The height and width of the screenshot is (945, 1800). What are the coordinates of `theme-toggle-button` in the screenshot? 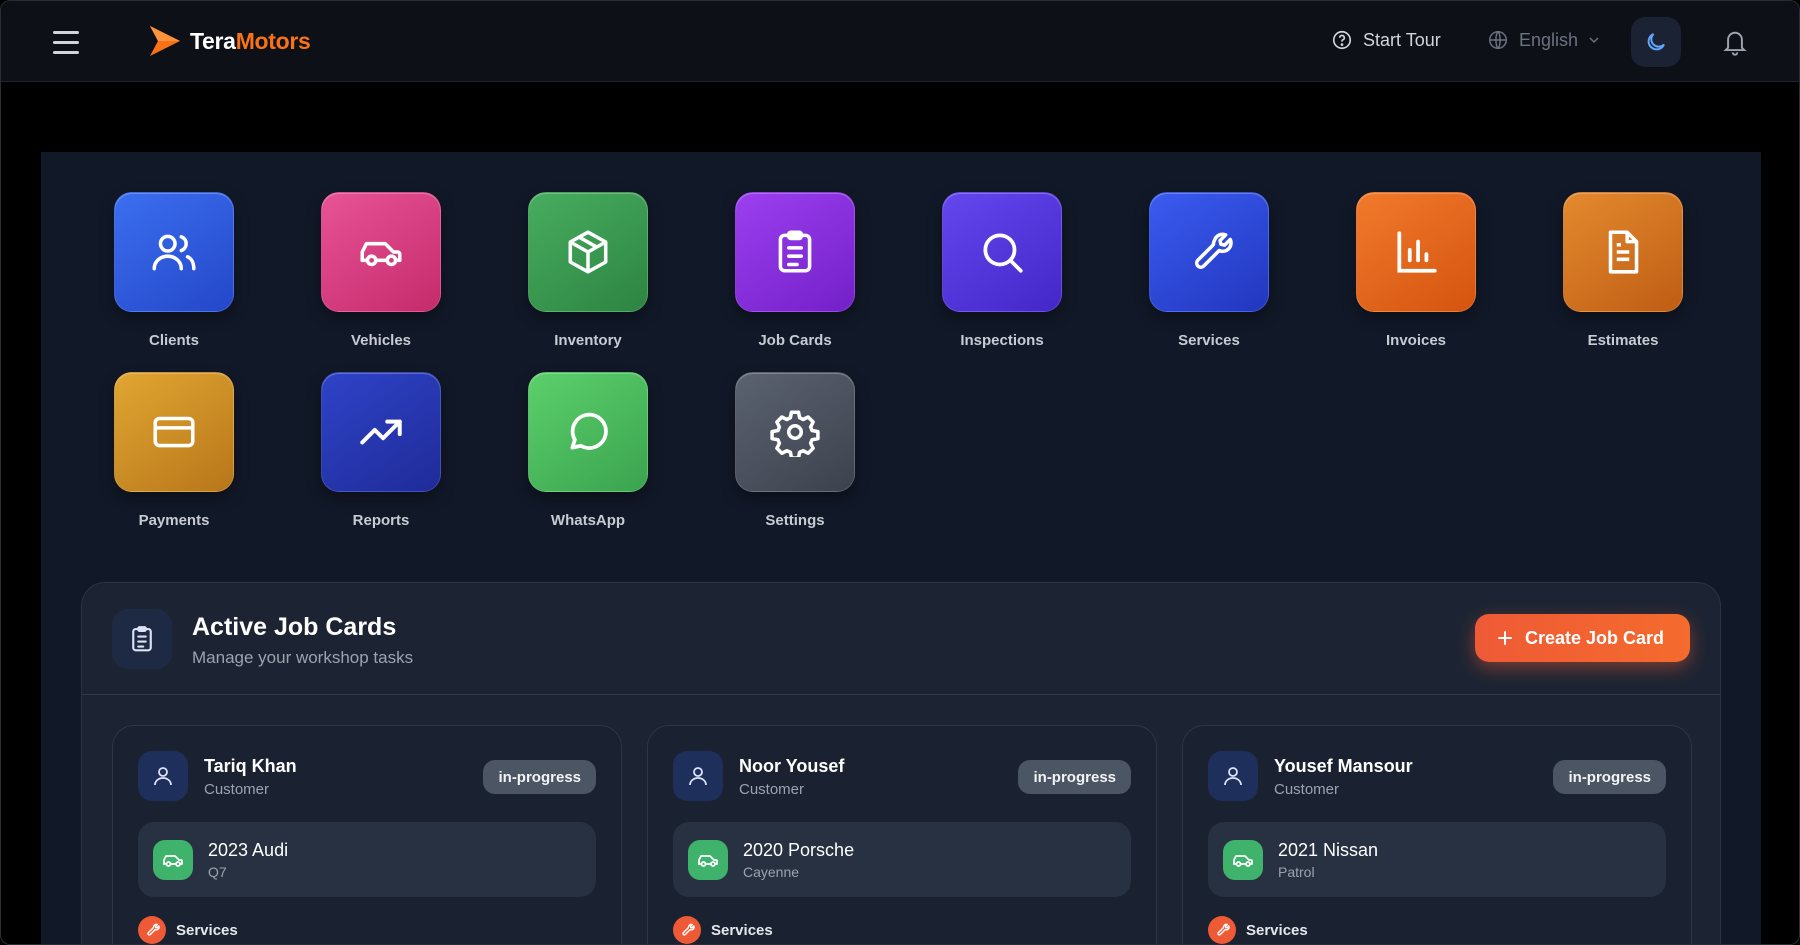 It's located at (1656, 42).